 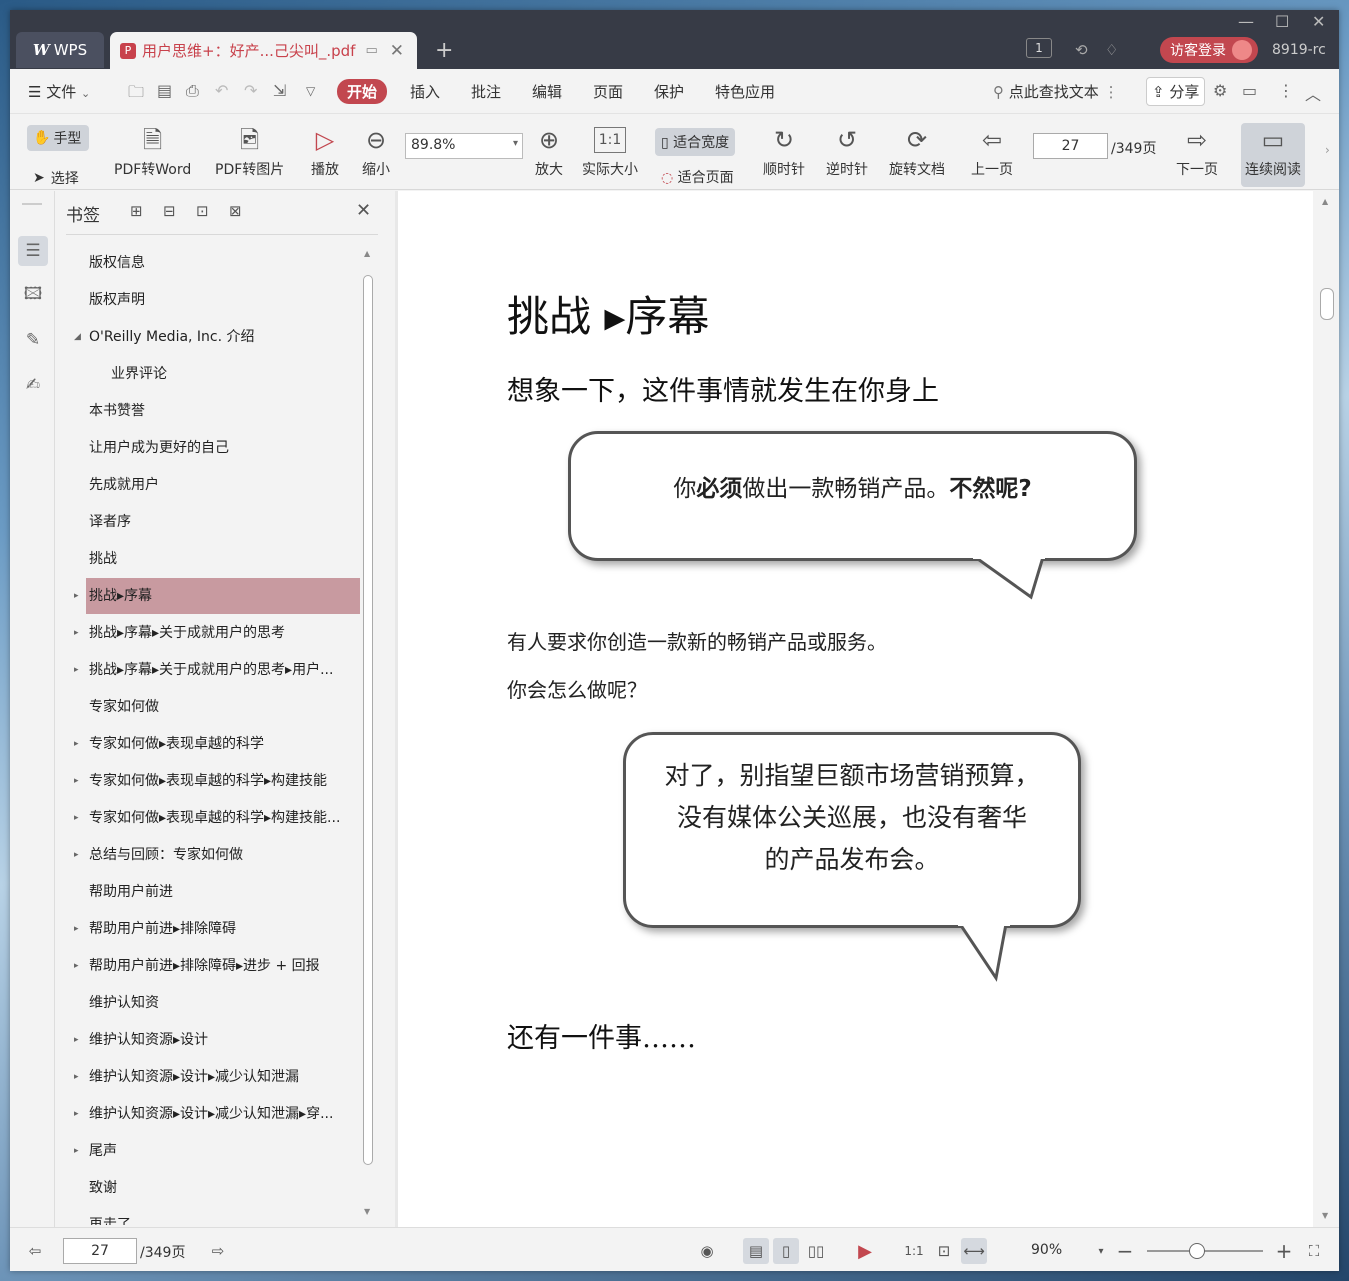 I want to click on share-button: ⇪ 分享, so click(x=1176, y=91).